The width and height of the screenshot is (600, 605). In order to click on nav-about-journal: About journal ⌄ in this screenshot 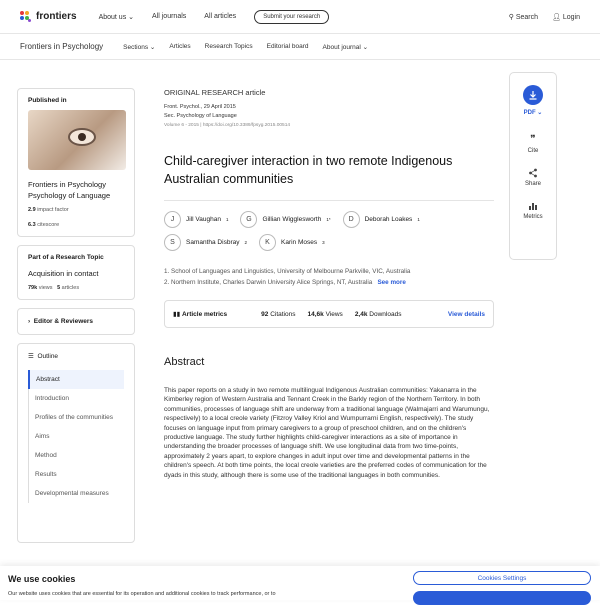, I will do `click(346, 47)`.